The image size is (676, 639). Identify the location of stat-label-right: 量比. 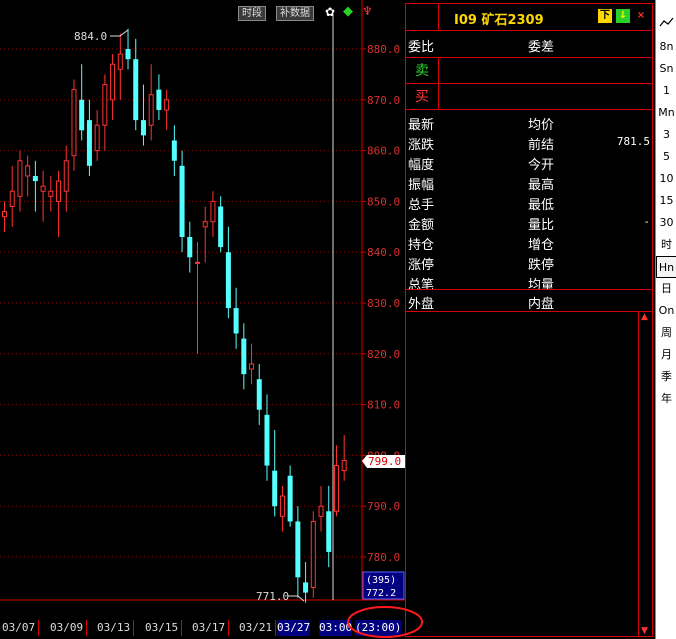
(541, 225).